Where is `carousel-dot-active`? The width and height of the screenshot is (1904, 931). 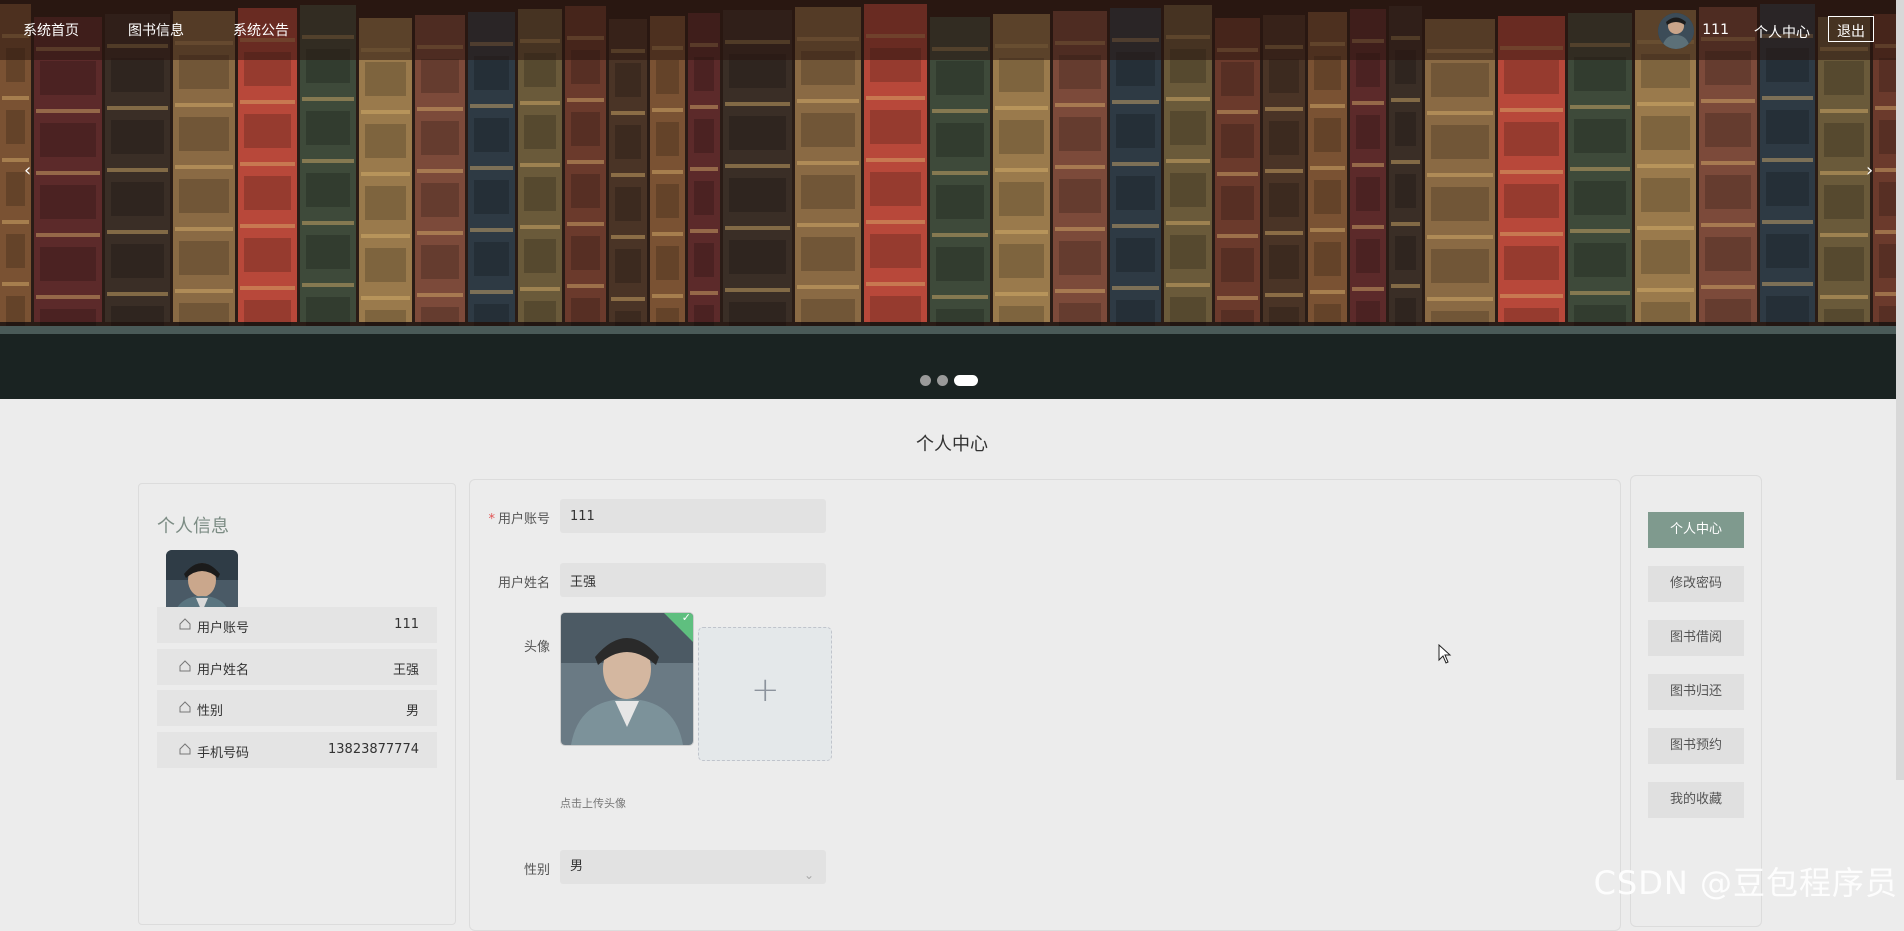 carousel-dot-active is located at coordinates (966, 380).